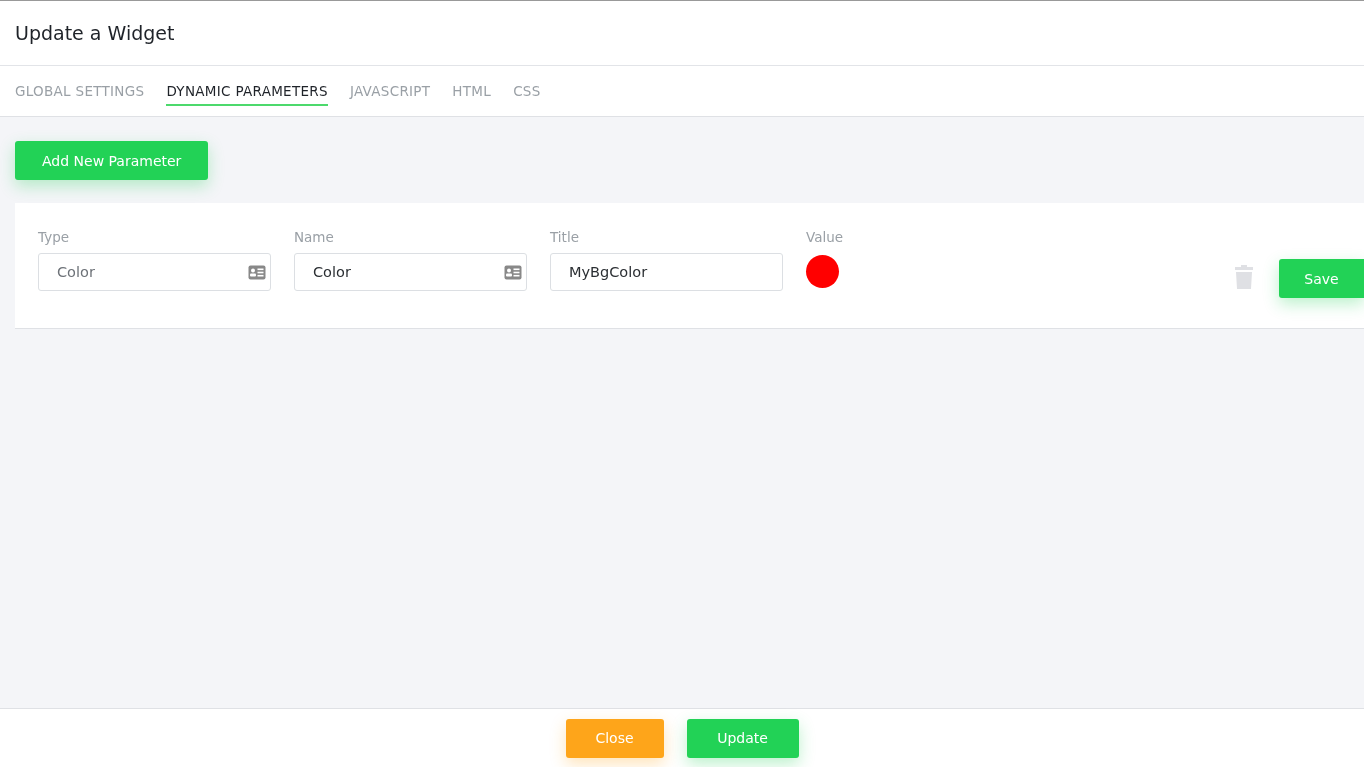  Describe the element at coordinates (54, 237) in the screenshot. I see `field-label: Type` at that location.